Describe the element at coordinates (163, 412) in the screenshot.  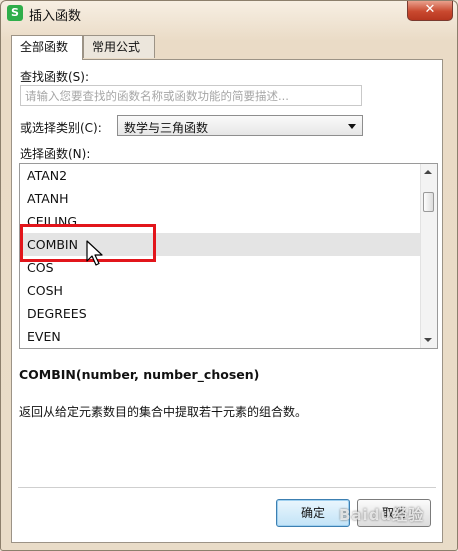
I see `function-description: 返回从给定元素数目的集合中提取若干元素的组合数。` at that location.